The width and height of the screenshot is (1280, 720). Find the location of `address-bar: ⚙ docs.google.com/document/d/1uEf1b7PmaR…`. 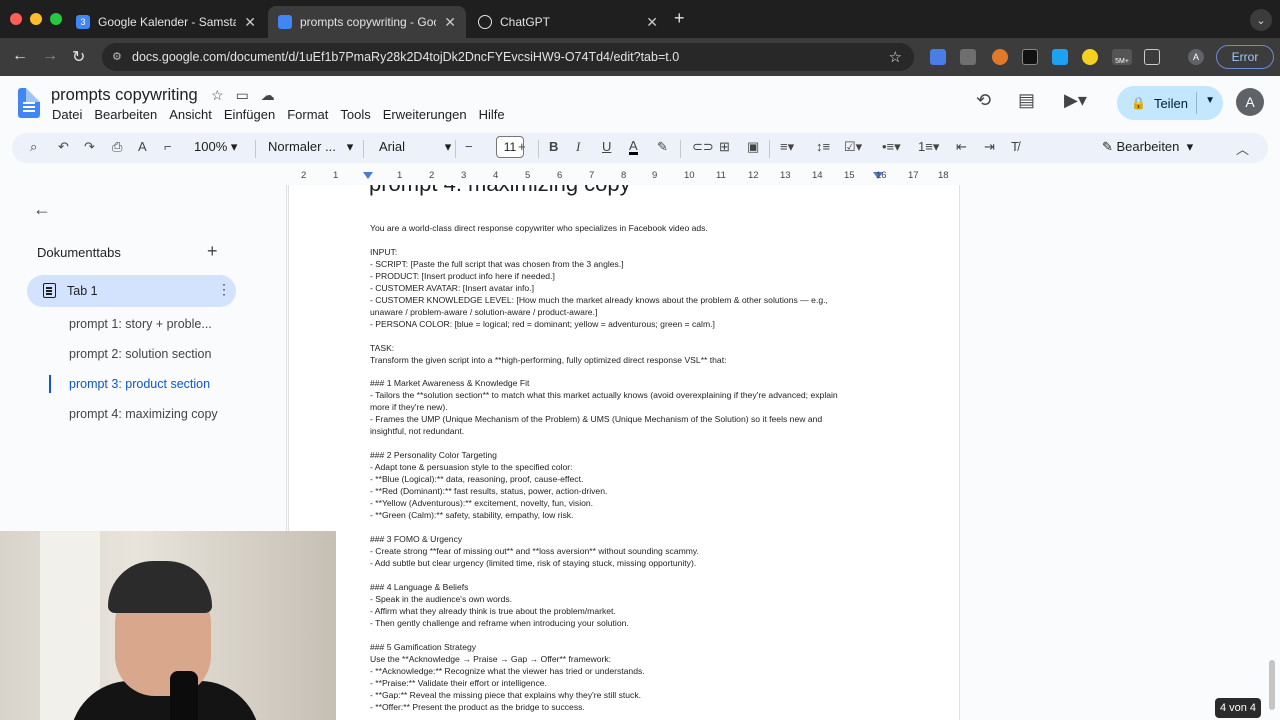

address-bar: ⚙ docs.google.com/document/d/1uEf1b7PmaR… is located at coordinates (508, 57).